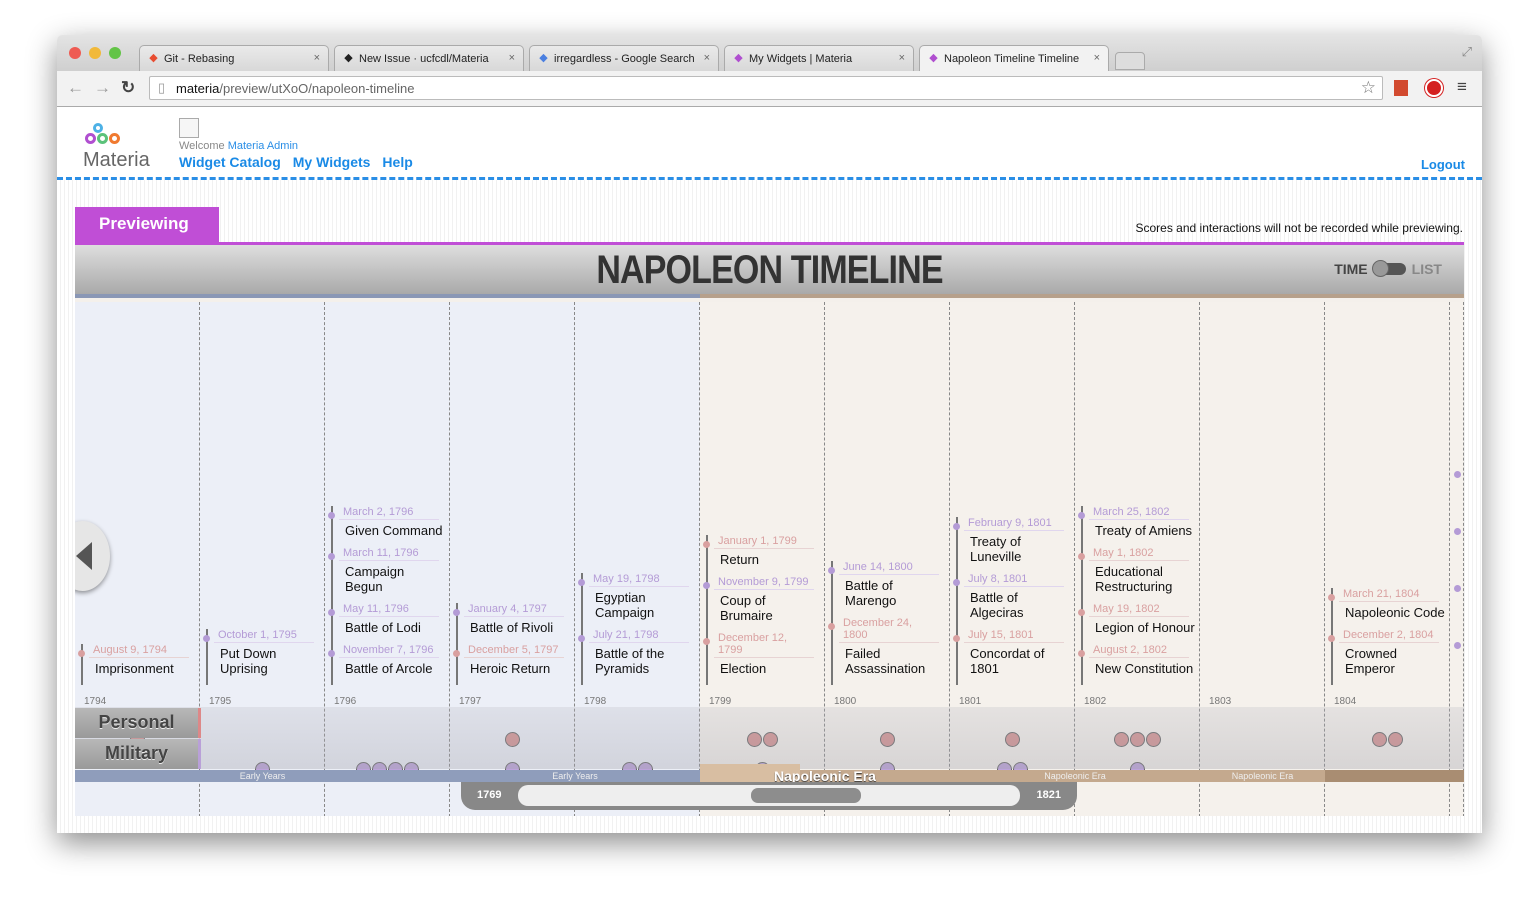 The width and height of the screenshot is (1539, 913). I want to click on scroll-thumb, so click(806, 795).